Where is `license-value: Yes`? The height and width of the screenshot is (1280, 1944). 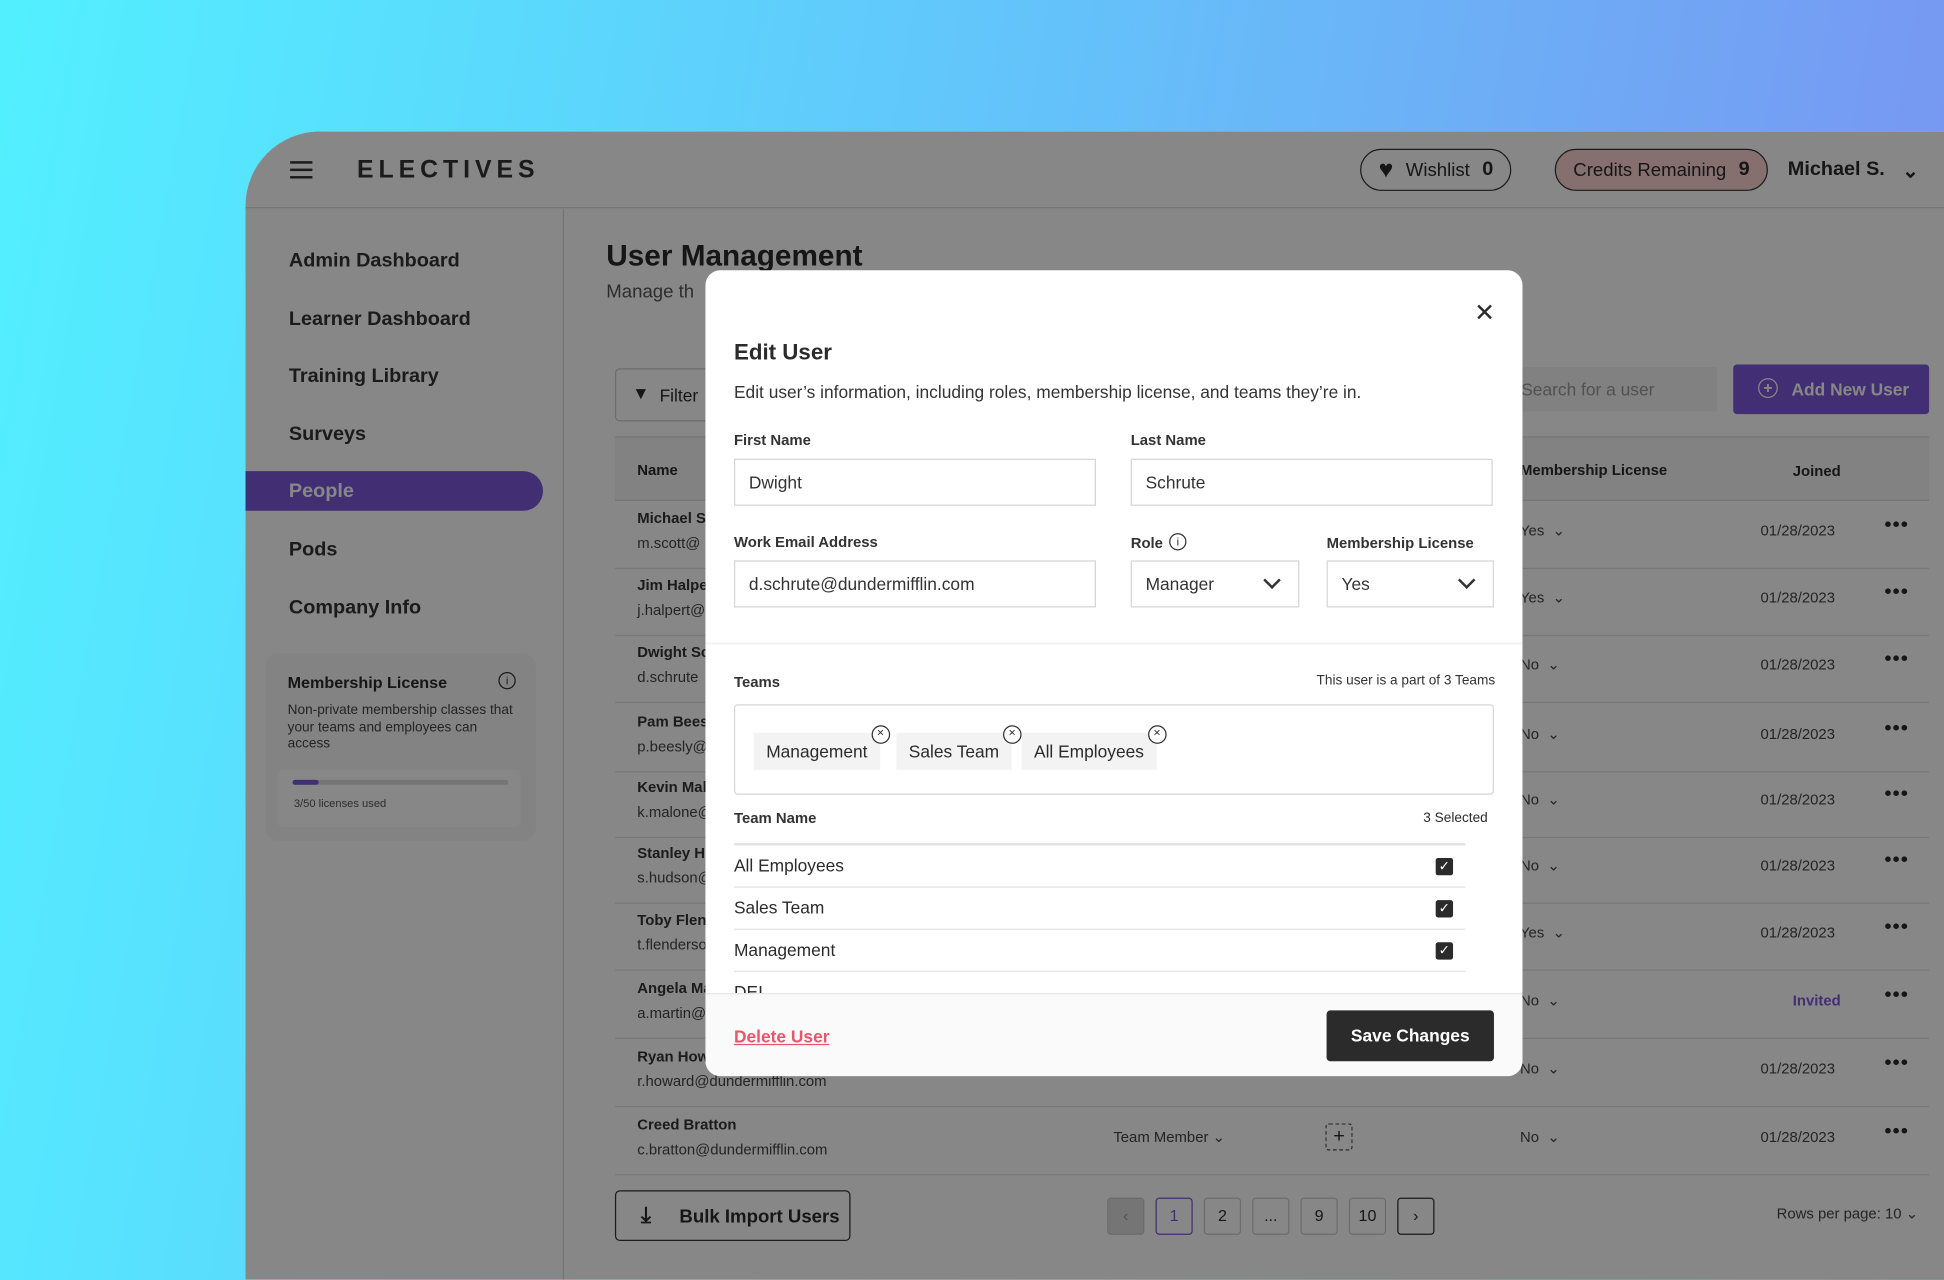 license-value: Yes is located at coordinates (1355, 584).